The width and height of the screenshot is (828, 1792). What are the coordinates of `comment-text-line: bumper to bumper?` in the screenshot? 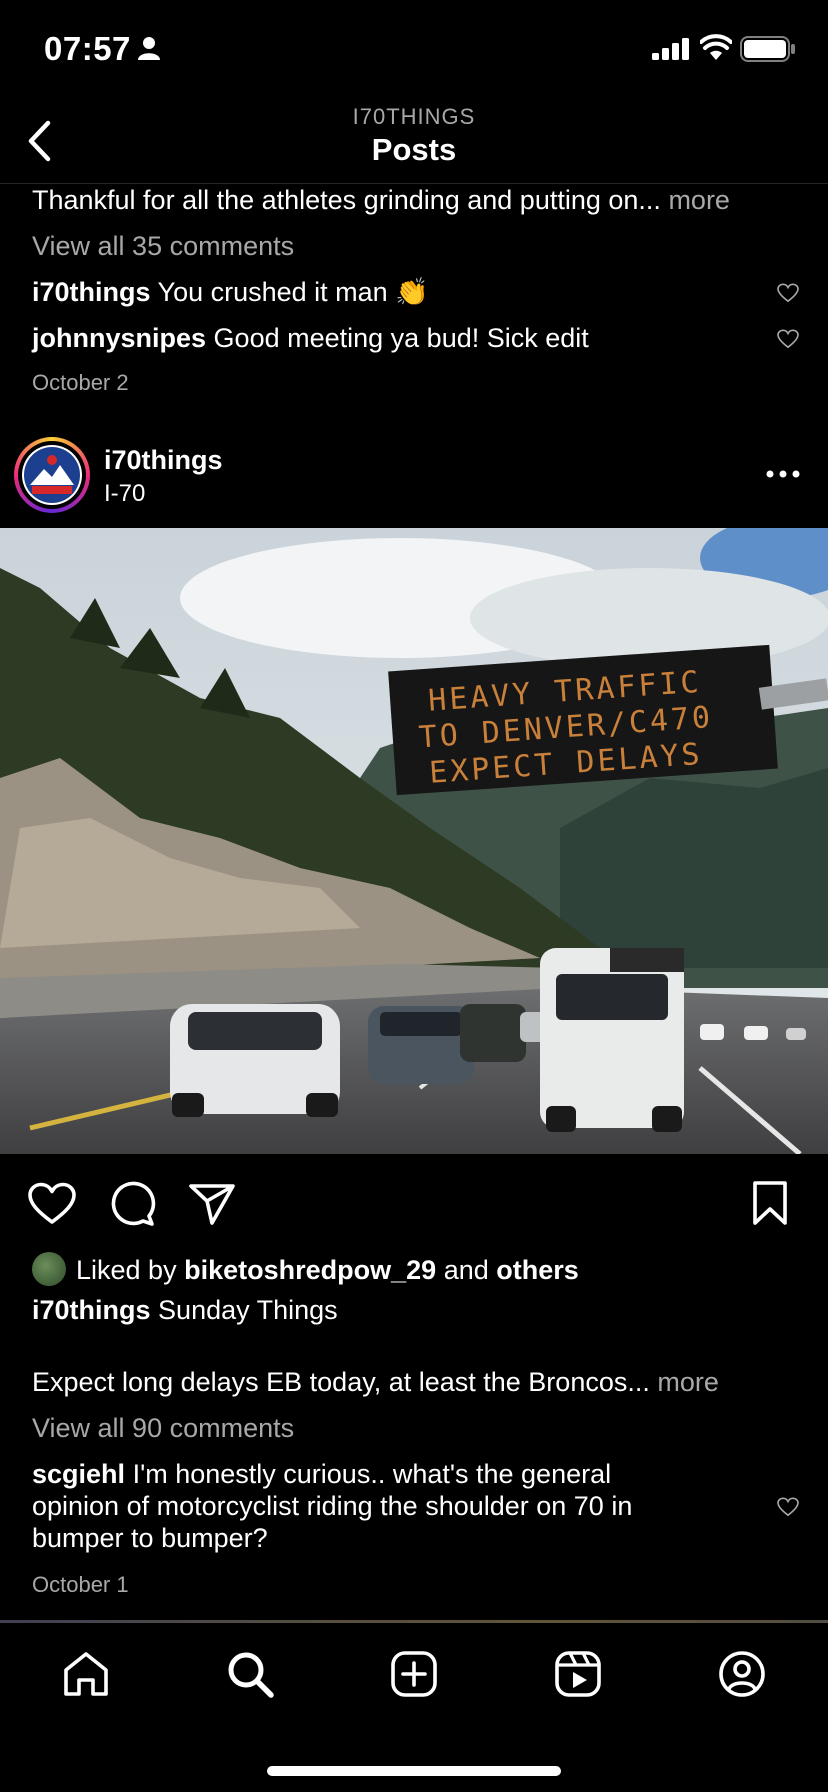 It's located at (150, 1538).